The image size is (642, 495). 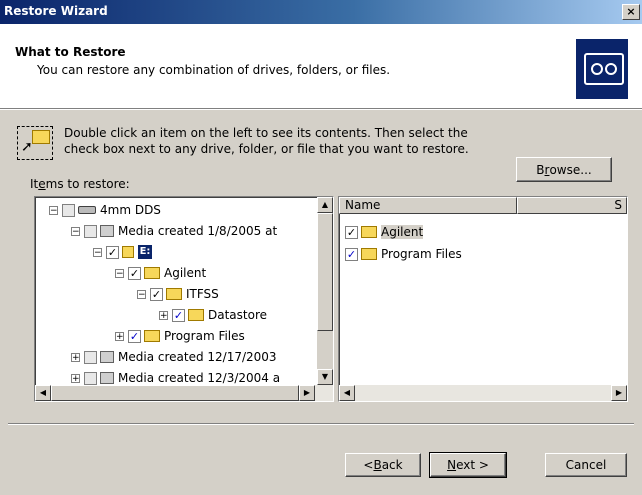 I want to click on column-header-size: S, so click(x=572, y=205).